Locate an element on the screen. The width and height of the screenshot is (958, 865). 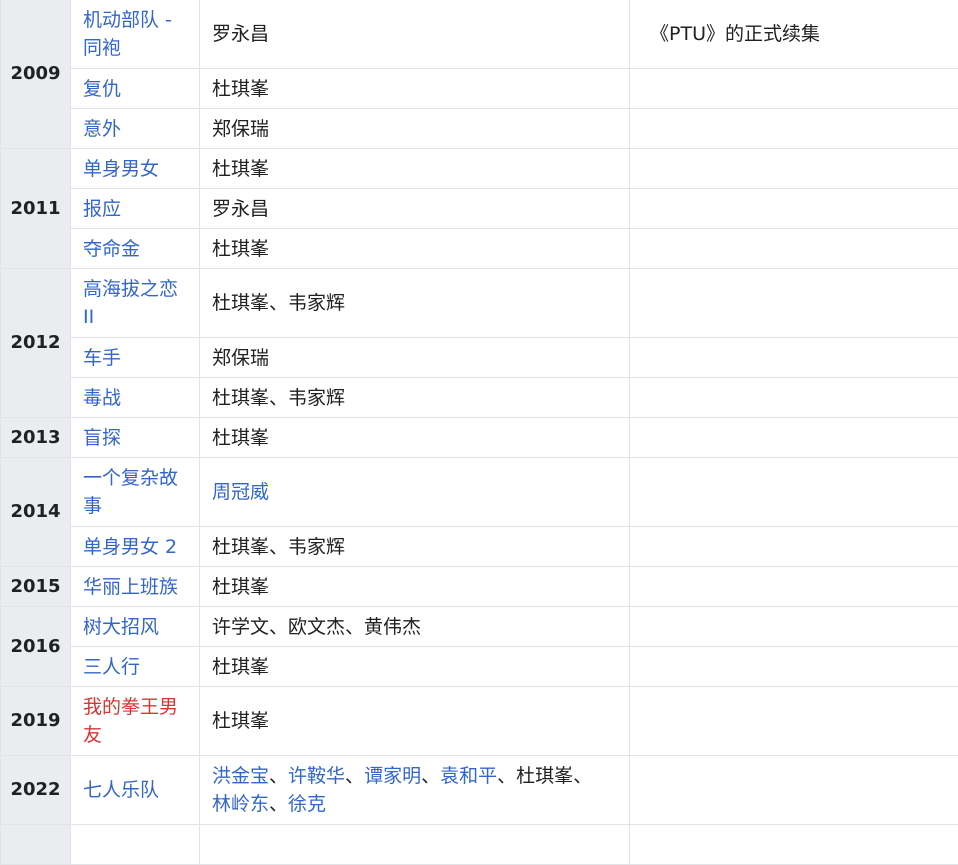
table-row: 2015 华丽上班族 杜琪峯 is located at coordinates (479, 587).